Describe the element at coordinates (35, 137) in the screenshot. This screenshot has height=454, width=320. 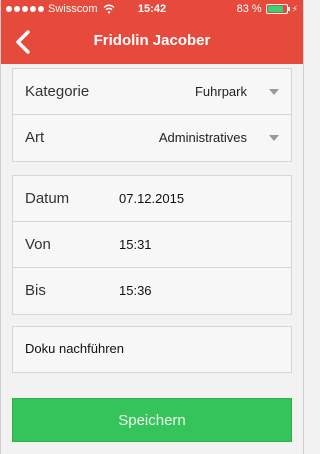
I see `art-label: Art` at that location.